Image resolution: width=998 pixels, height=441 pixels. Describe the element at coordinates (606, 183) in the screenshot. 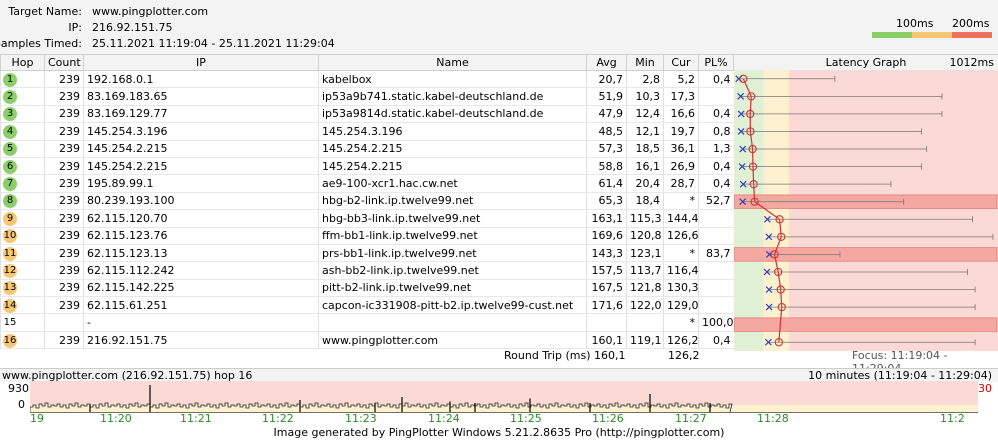

I see `hop-avg: 61,4` at that location.